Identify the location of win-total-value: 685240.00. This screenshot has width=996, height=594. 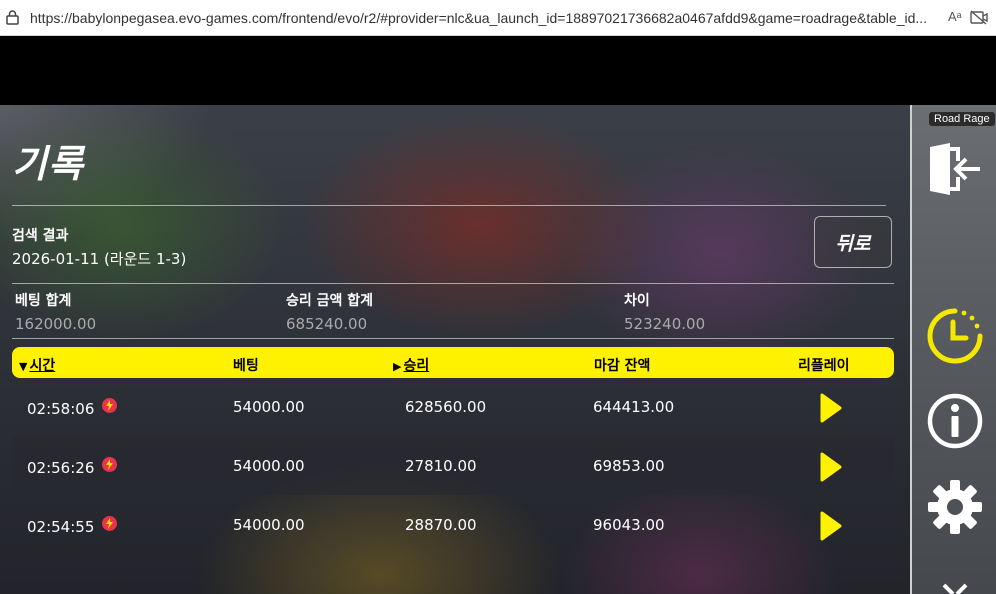
(327, 324).